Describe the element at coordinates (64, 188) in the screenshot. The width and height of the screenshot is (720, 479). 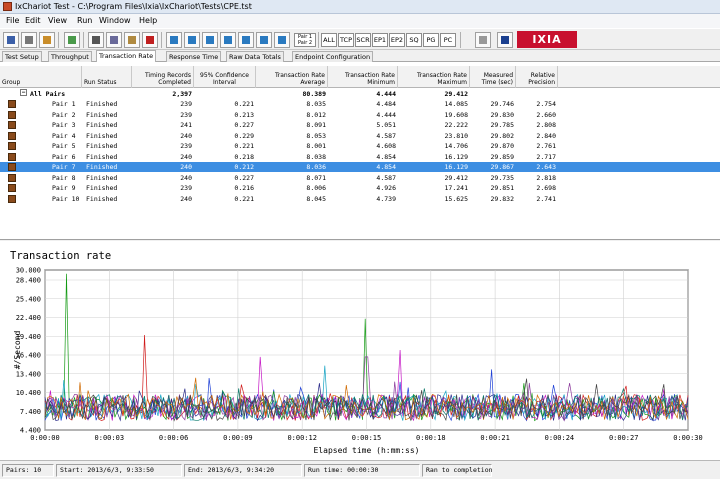
I see `pair-name: Pair 9` at that location.